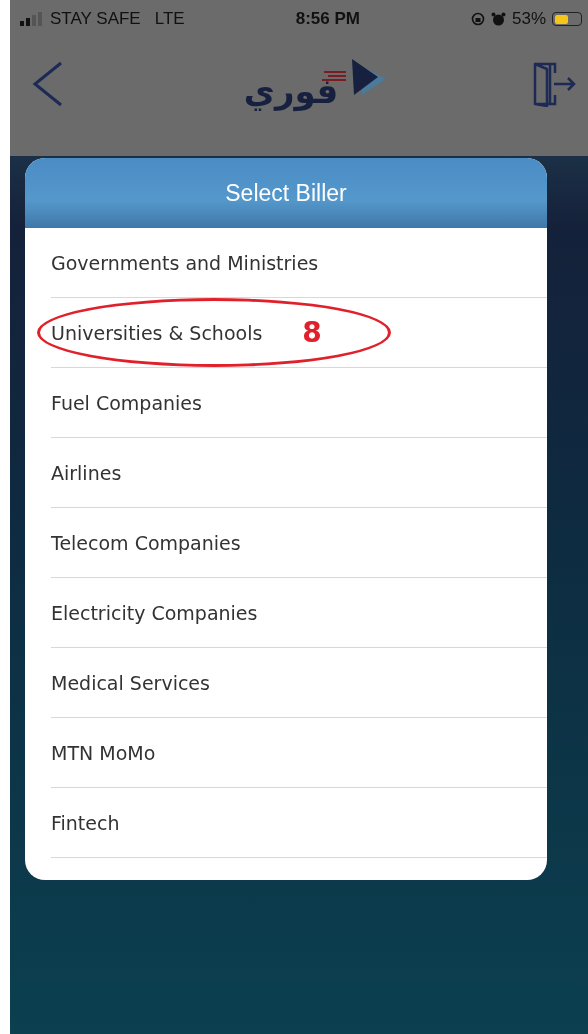 This screenshot has width=588, height=1034. I want to click on clock-time: 8:56 PM, so click(327, 19).